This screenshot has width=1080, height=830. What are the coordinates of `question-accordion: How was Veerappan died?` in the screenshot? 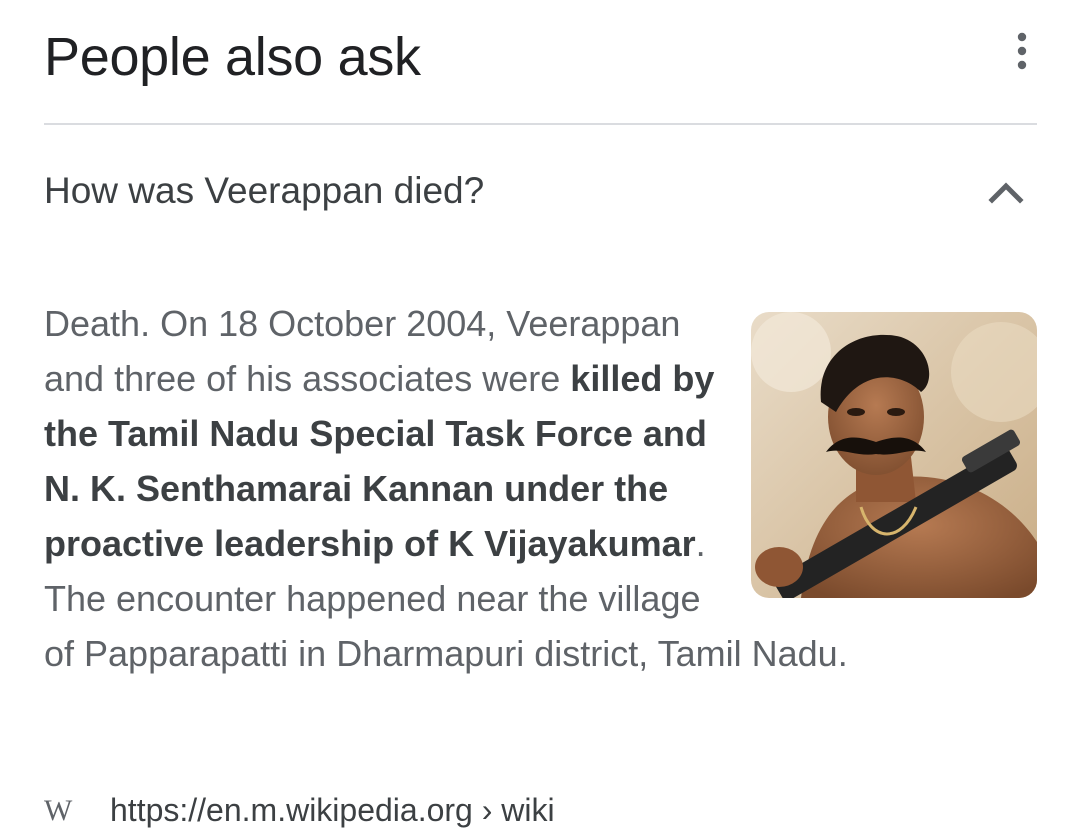 It's located at (540, 191).